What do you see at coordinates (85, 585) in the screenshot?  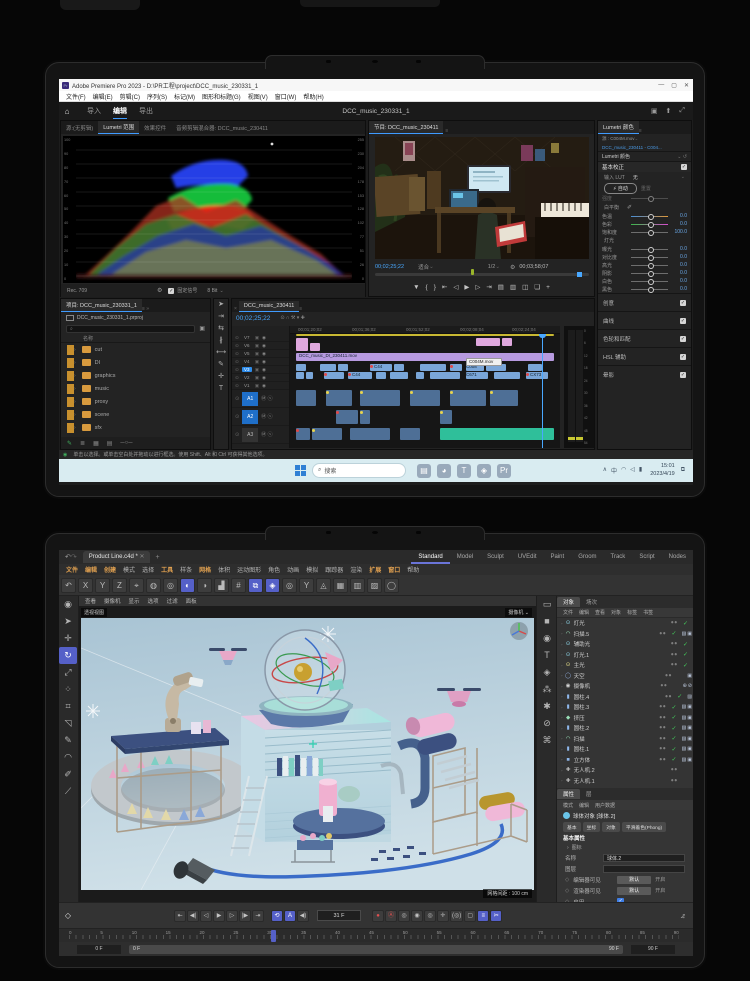 I see `toolbar-icon: X` at bounding box center [85, 585].